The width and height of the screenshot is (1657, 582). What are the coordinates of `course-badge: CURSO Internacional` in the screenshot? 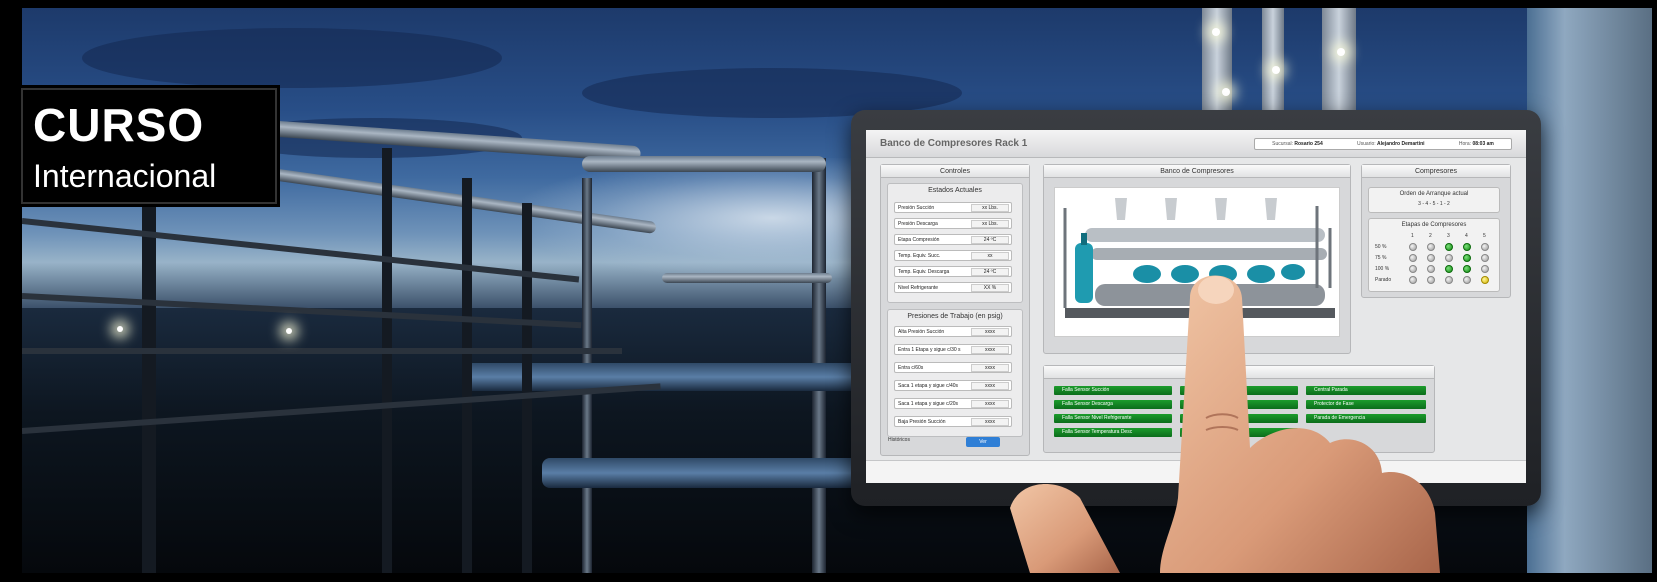 It's located at (149, 146).